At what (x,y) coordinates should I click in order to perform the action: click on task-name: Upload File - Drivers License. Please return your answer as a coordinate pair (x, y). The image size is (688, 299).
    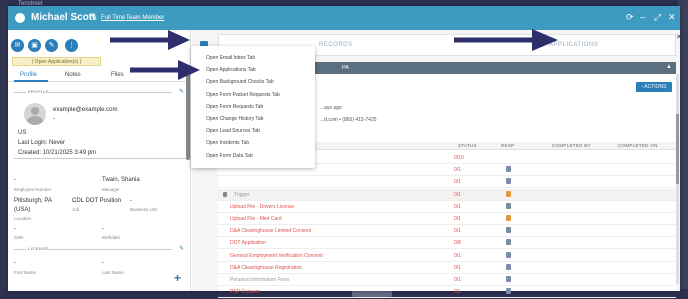
    Looking at the image, I should click on (262, 207).